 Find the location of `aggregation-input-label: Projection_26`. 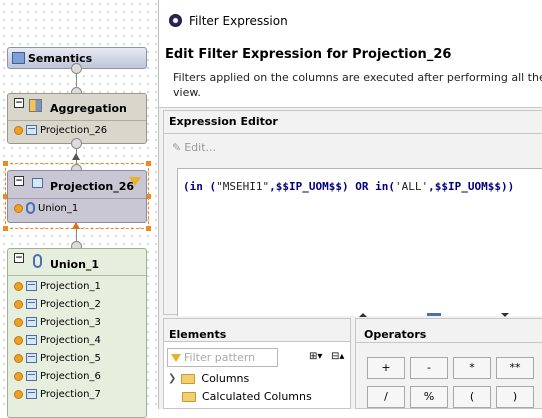

aggregation-input-label: Projection_26 is located at coordinates (74, 130).